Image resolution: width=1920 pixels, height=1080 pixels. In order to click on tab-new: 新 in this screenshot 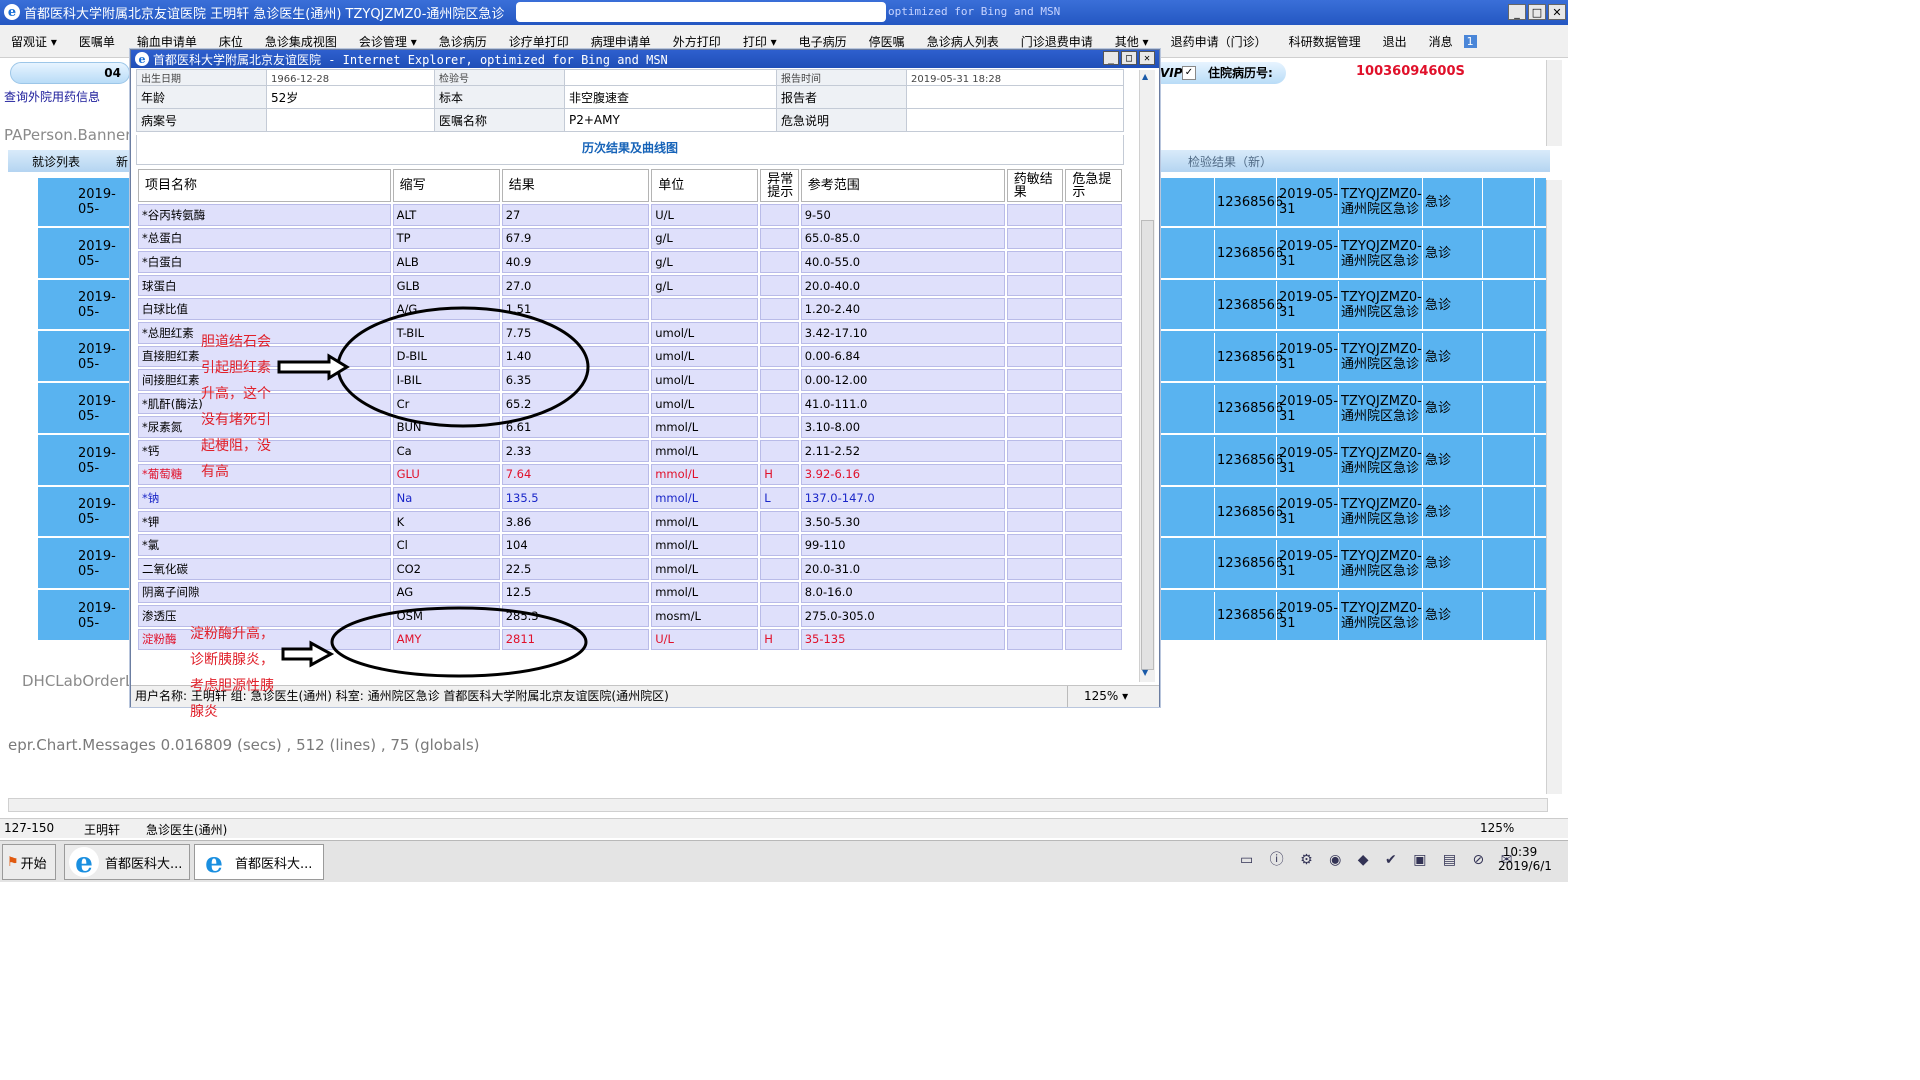, I will do `click(122, 161)`.